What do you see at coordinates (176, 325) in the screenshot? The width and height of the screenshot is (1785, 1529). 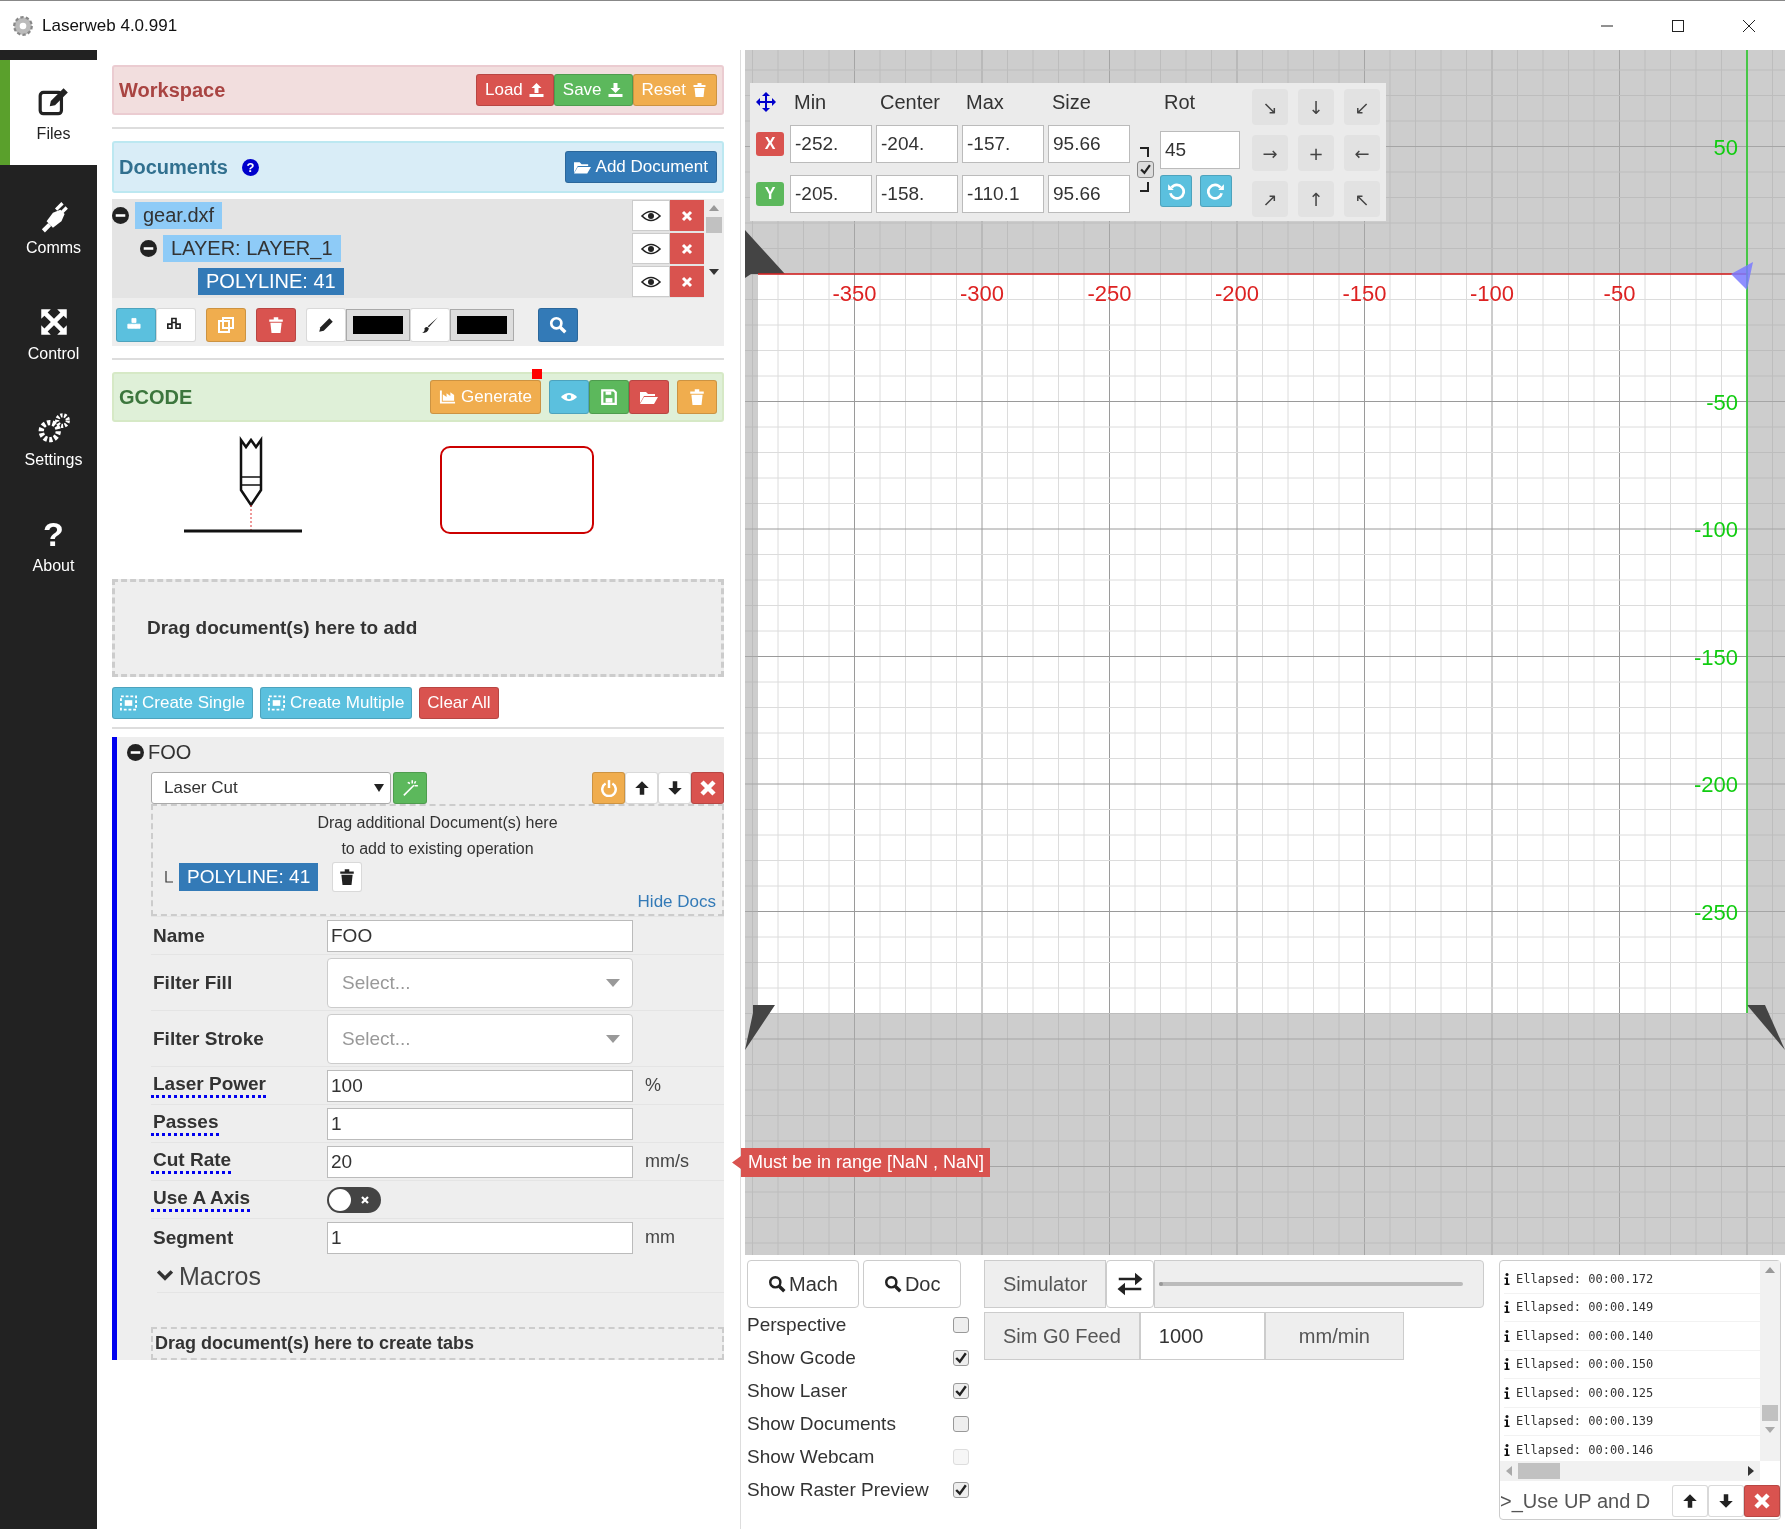 I see `cubes-icon` at bounding box center [176, 325].